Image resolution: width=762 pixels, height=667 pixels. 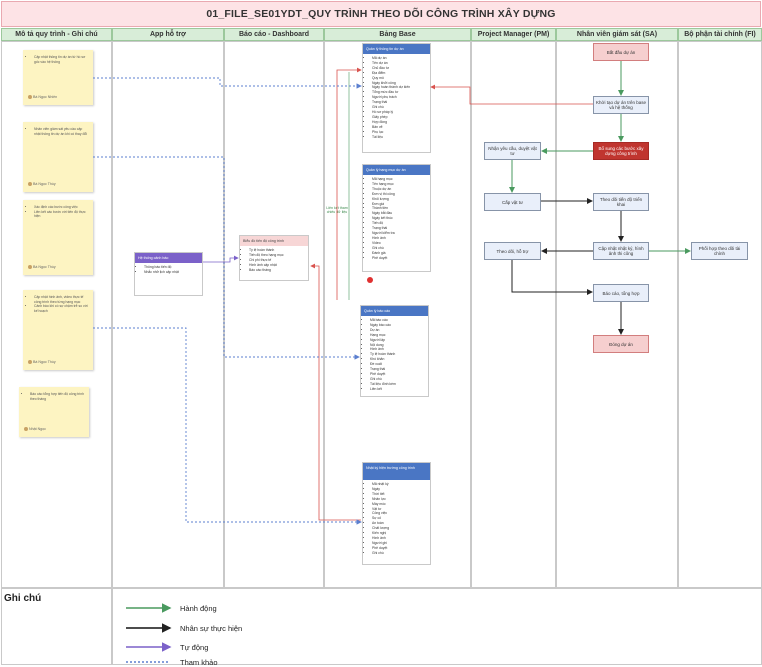 I want to click on link-endpoint-dot, so click(x=370, y=280).